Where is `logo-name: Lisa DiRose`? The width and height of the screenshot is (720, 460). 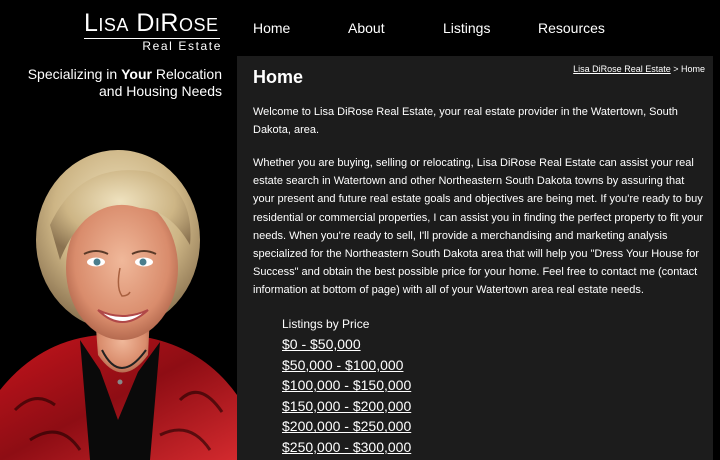
logo-name: Lisa DiRose is located at coordinates (151, 23).